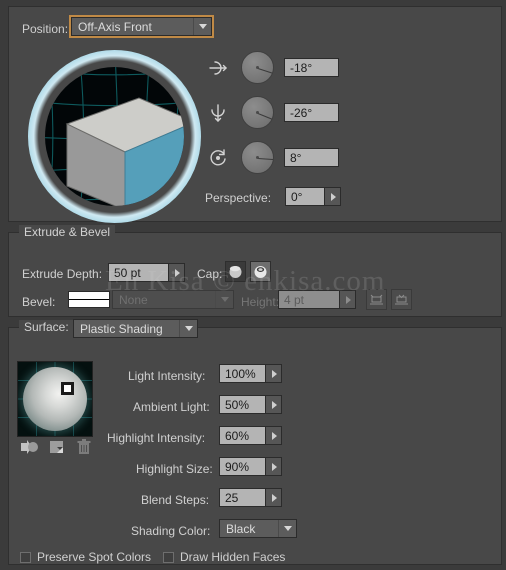  I want to click on blend-steps-input: 25, so click(250, 497).